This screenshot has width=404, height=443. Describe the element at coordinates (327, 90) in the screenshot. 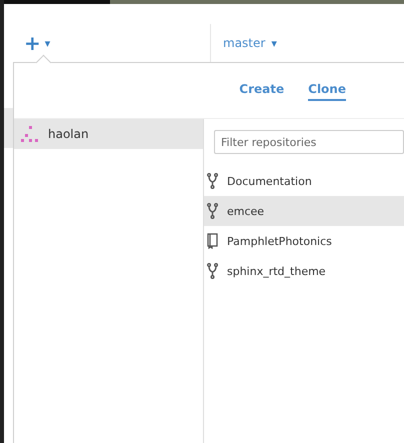

I see `tab: Clone` at that location.